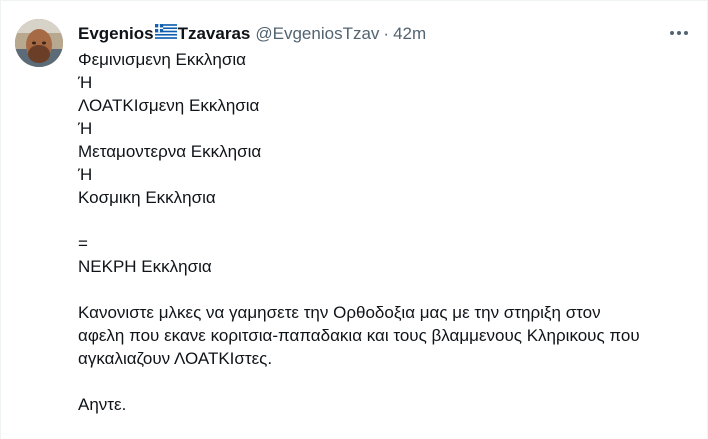 The width and height of the screenshot is (708, 439). Describe the element at coordinates (317, 34) in the screenshot. I see `author-handle: @EvgeniosTzav` at that location.